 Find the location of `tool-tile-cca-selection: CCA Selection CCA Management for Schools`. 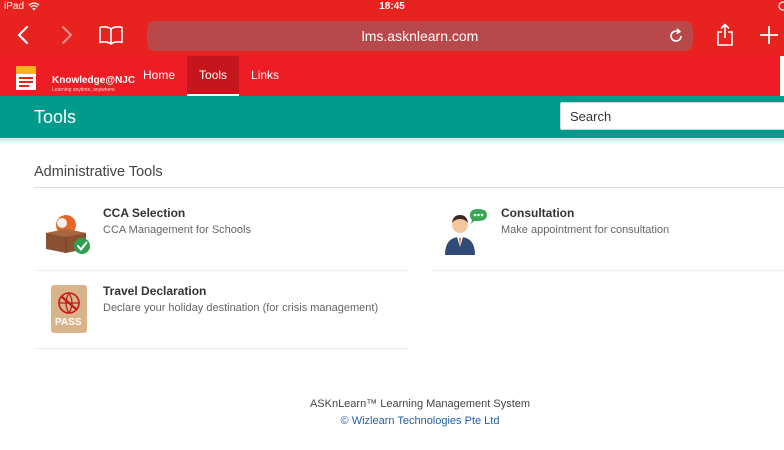

tool-tile-cca-selection: CCA Selection CCA Management for Schools is located at coordinates (221, 232).